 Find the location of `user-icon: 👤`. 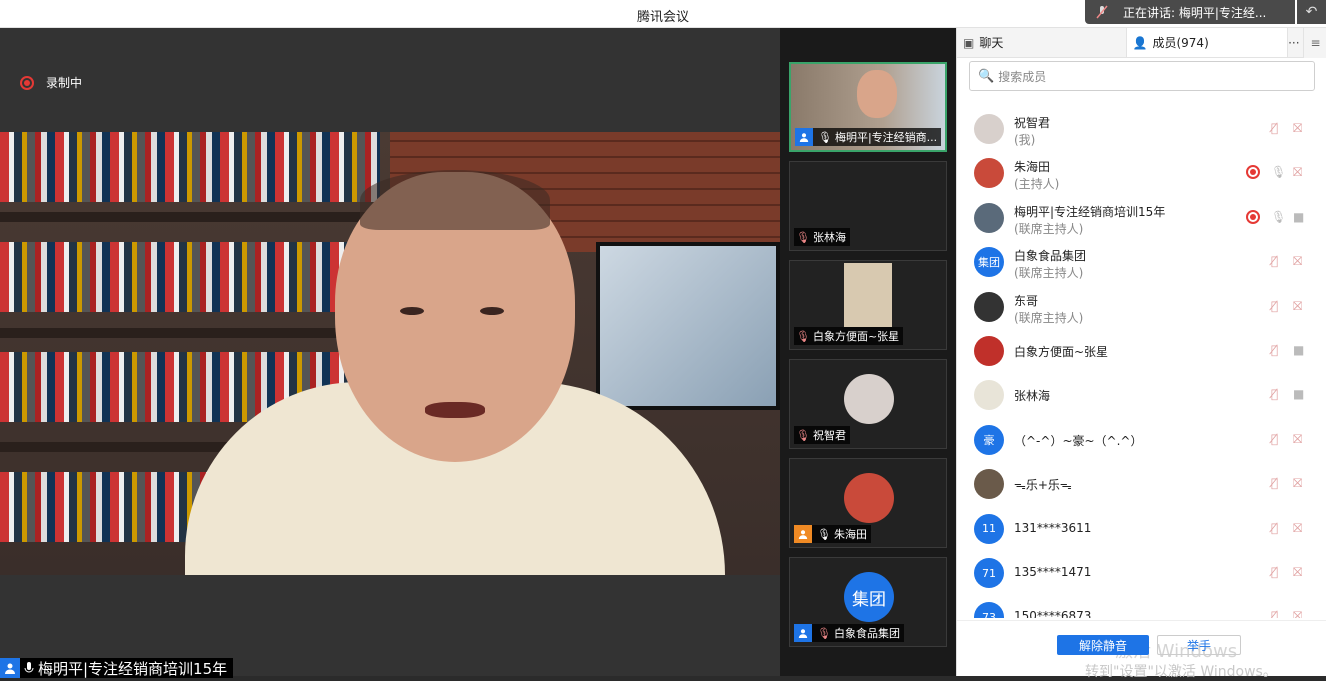

user-icon: 👤 is located at coordinates (1140, 42).